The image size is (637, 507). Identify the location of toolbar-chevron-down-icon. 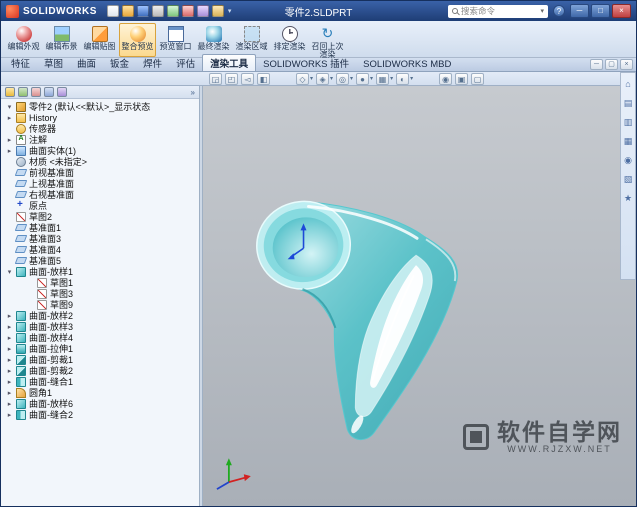
(230, 11).